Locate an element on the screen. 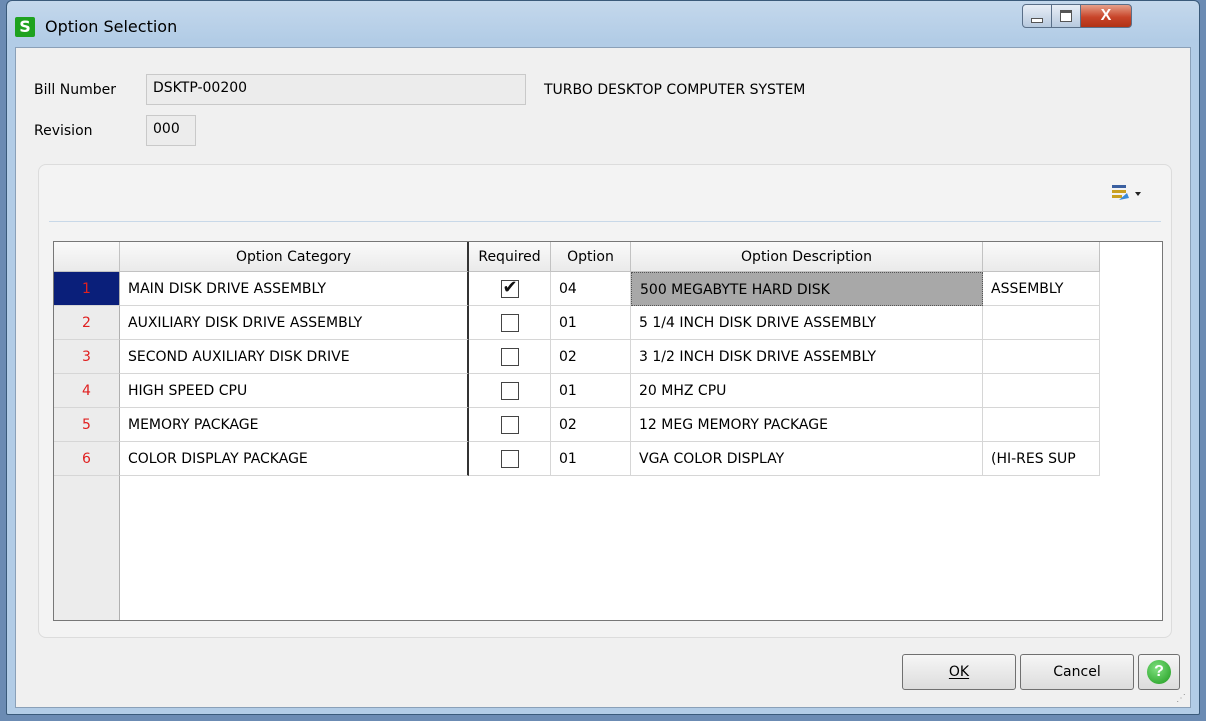 The image size is (1206, 721). extra-cell: ASSEMBLY is located at coordinates (1041, 289).